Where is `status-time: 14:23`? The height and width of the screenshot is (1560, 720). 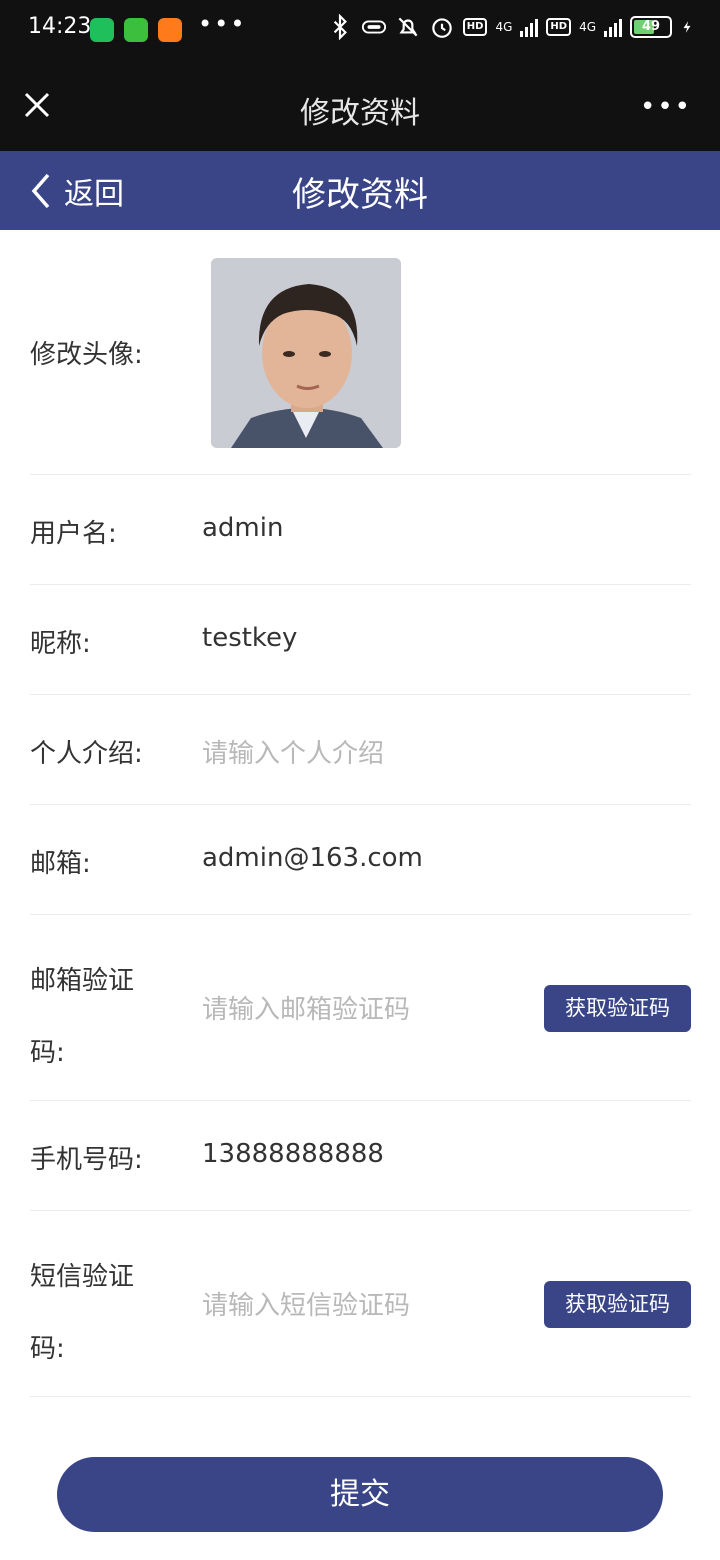 status-time: 14:23 is located at coordinates (60, 26).